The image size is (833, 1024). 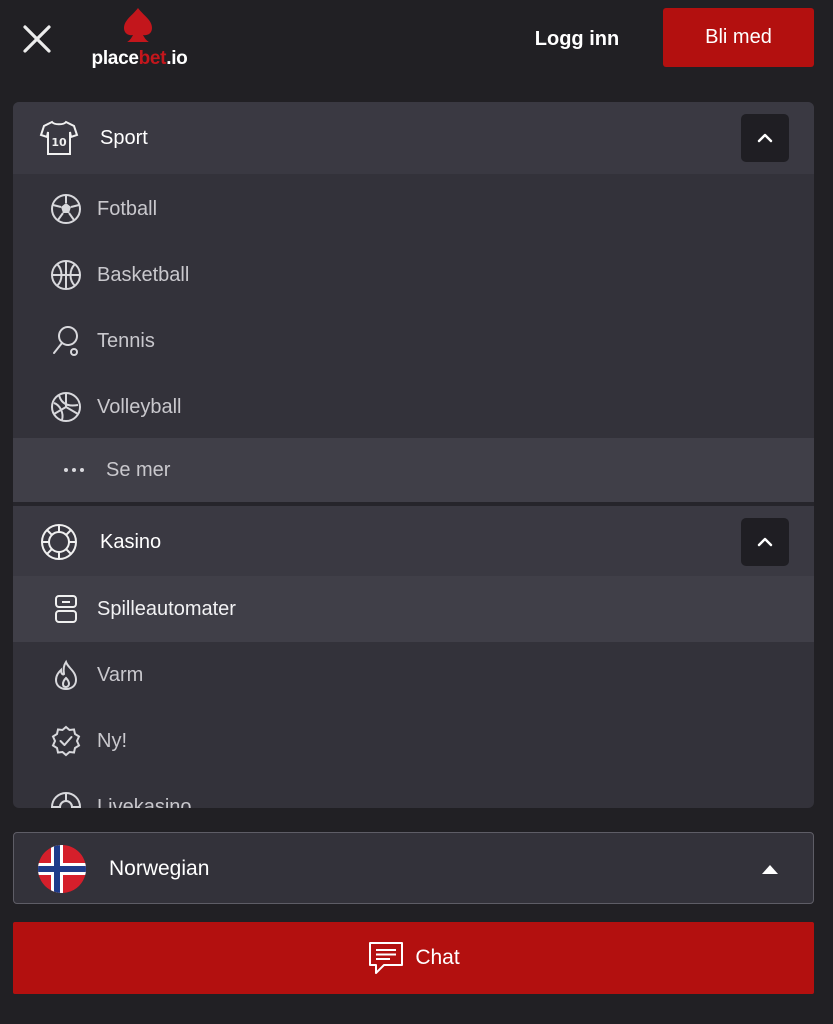 I want to click on new-badge-icon, so click(x=66, y=741).